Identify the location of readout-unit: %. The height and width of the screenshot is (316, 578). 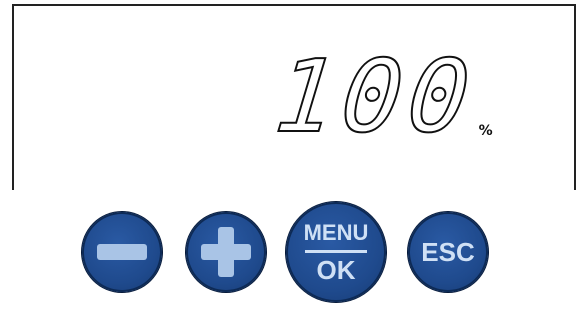
(485, 131).